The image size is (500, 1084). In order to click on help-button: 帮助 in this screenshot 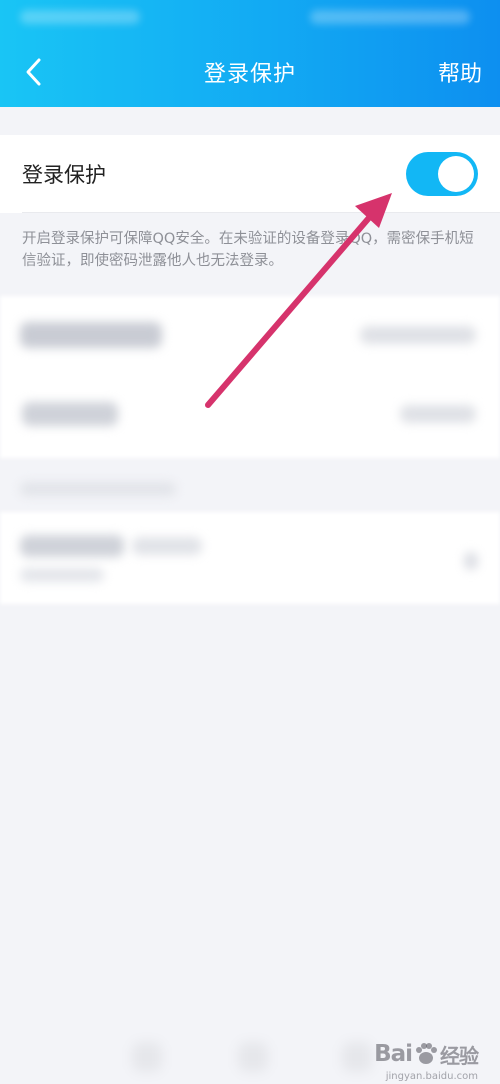, I will do `click(460, 72)`.